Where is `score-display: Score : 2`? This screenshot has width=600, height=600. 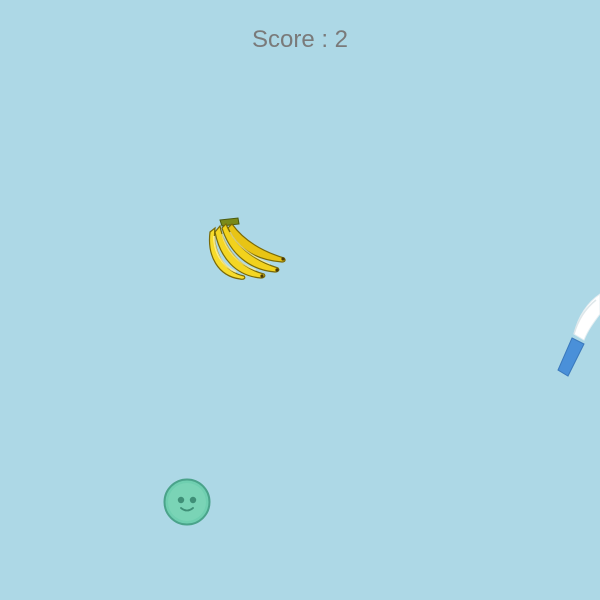 score-display: Score : 2 is located at coordinates (300, 40).